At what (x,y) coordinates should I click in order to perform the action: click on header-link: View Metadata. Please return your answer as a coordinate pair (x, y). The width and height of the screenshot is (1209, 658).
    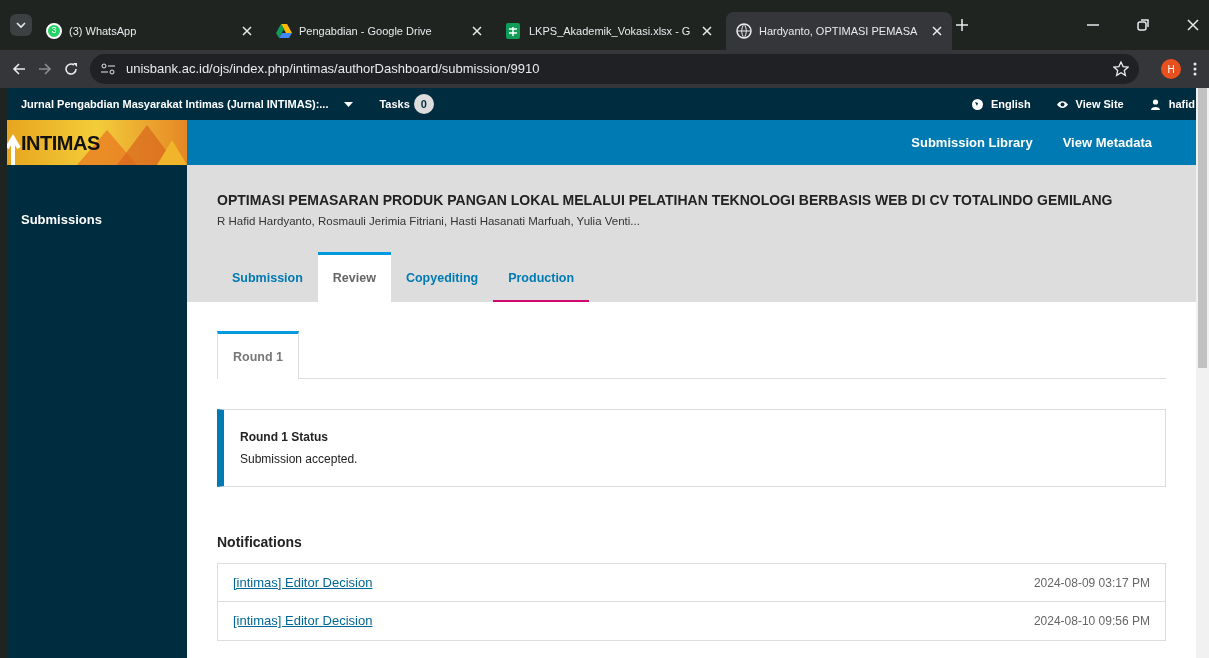
    Looking at the image, I should click on (1107, 142).